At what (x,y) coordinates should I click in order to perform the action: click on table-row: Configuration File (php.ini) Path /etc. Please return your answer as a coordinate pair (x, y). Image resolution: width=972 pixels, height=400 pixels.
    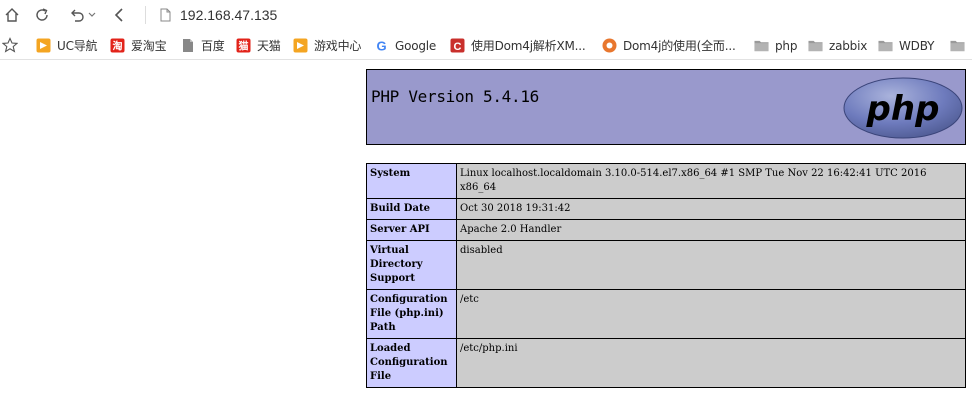
    Looking at the image, I should click on (666, 314).